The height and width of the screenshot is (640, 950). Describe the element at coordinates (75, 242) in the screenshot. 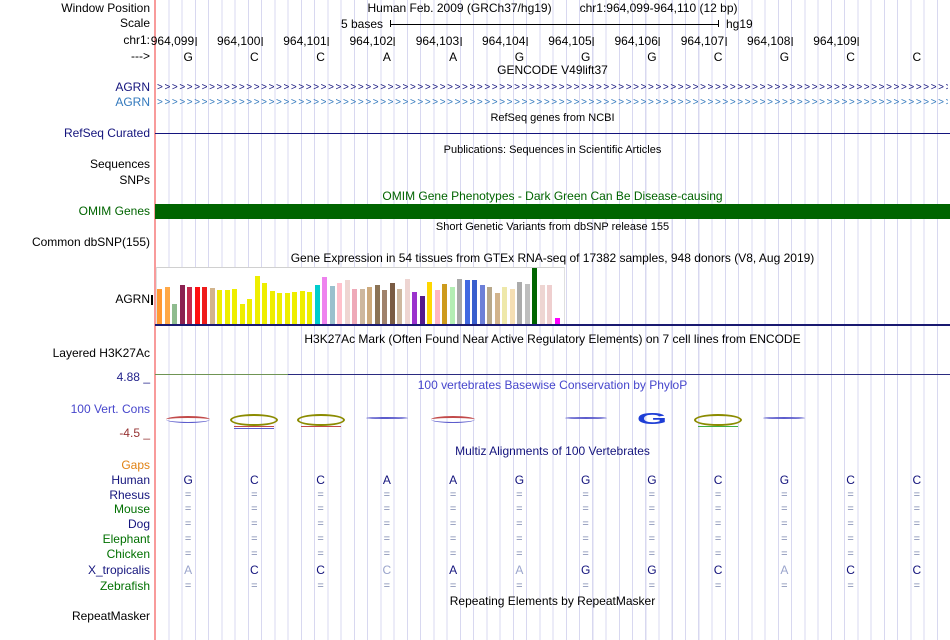

I see `common-dbsnp-label: Common dbSNP(155)` at that location.